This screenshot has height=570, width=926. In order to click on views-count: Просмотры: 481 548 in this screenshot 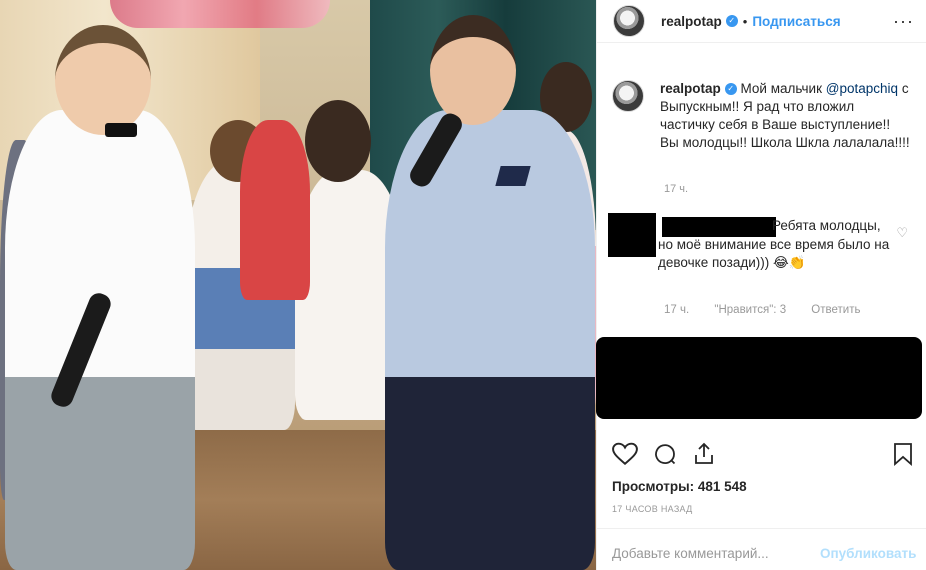, I will do `click(679, 486)`.